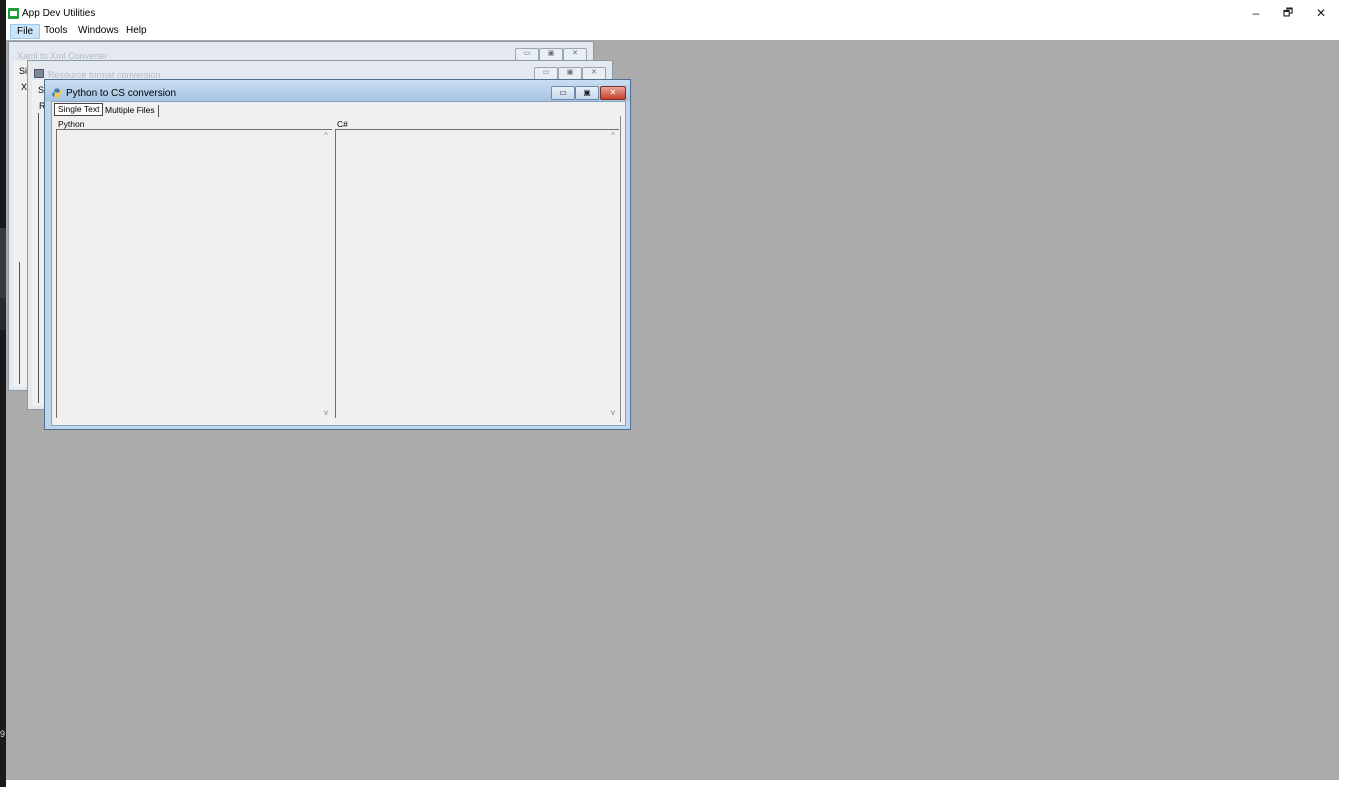 This screenshot has width=1346, height=787. I want to click on window-title: Python to CS conversion, so click(121, 93).